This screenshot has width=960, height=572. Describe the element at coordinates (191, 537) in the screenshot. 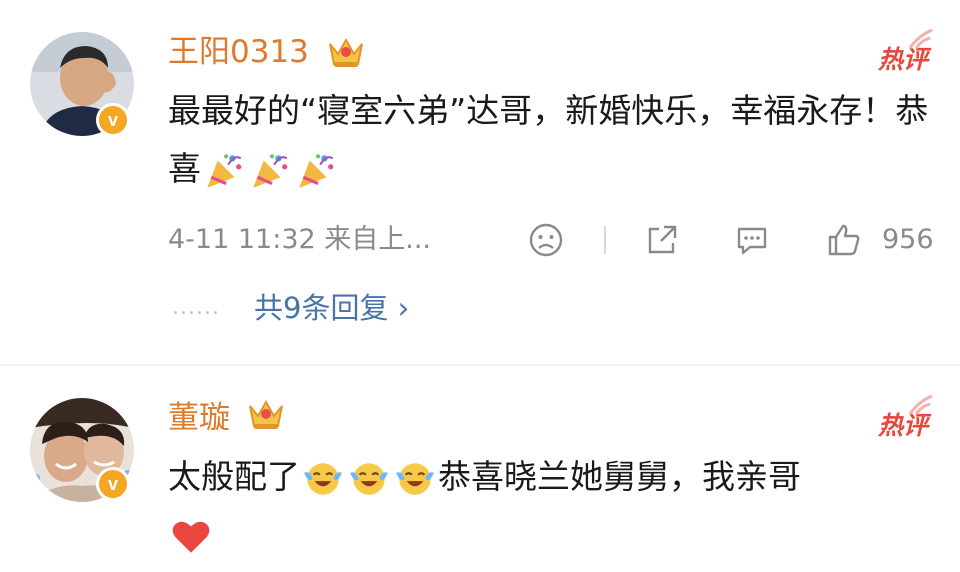

I see `red-heart-emoji` at that location.